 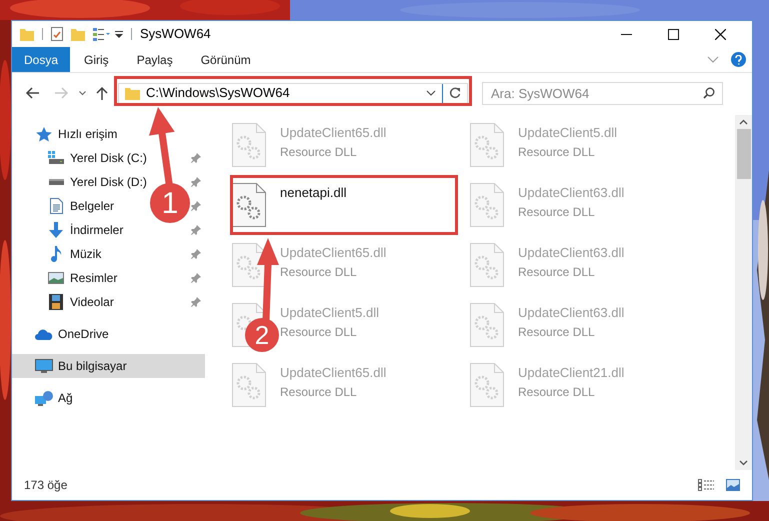 What do you see at coordinates (56, 302) in the screenshot?
I see `film-icon` at bounding box center [56, 302].